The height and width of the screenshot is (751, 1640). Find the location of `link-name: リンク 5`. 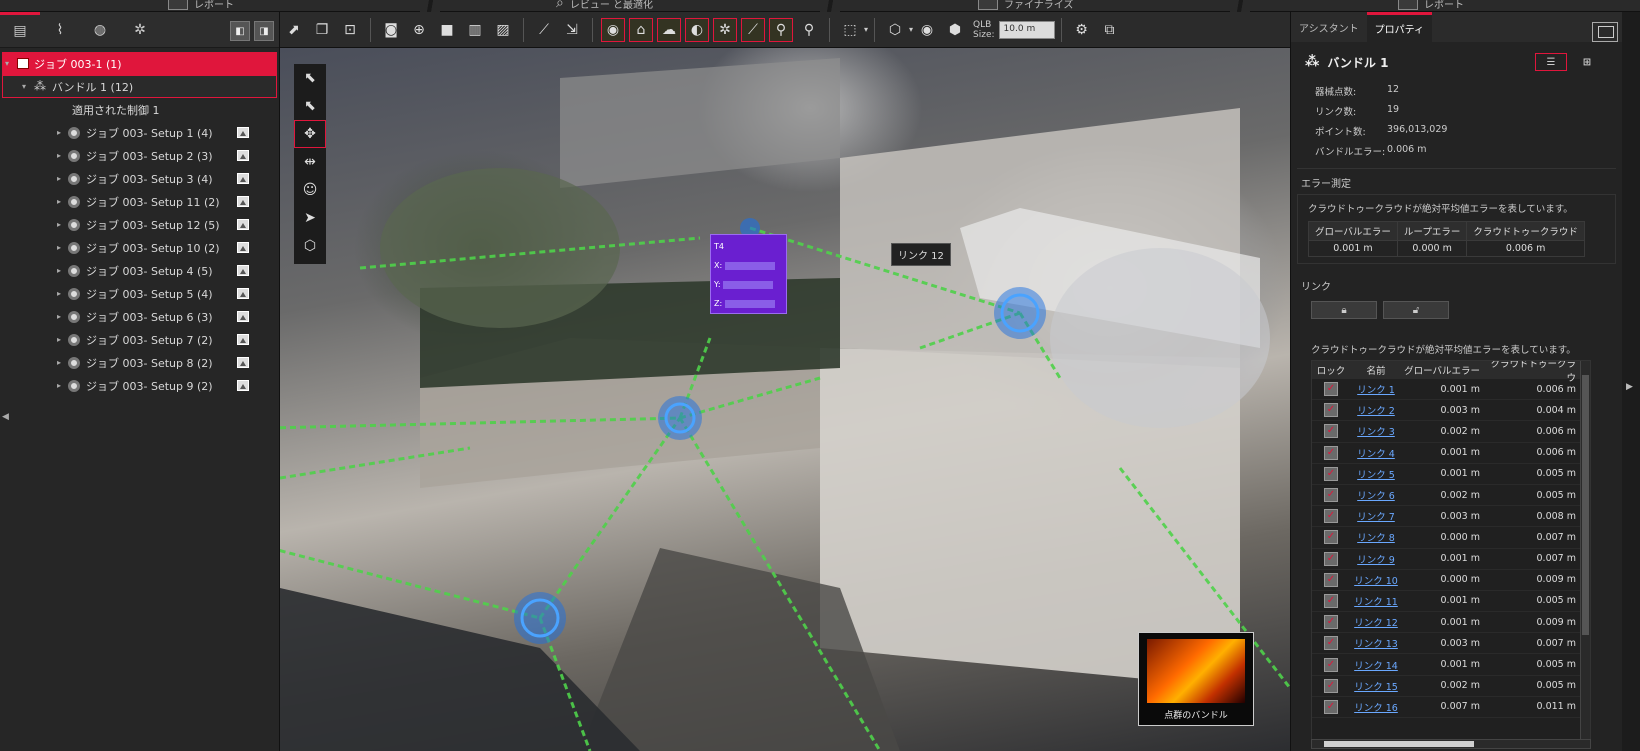

link-name: リンク 5 is located at coordinates (1376, 475).